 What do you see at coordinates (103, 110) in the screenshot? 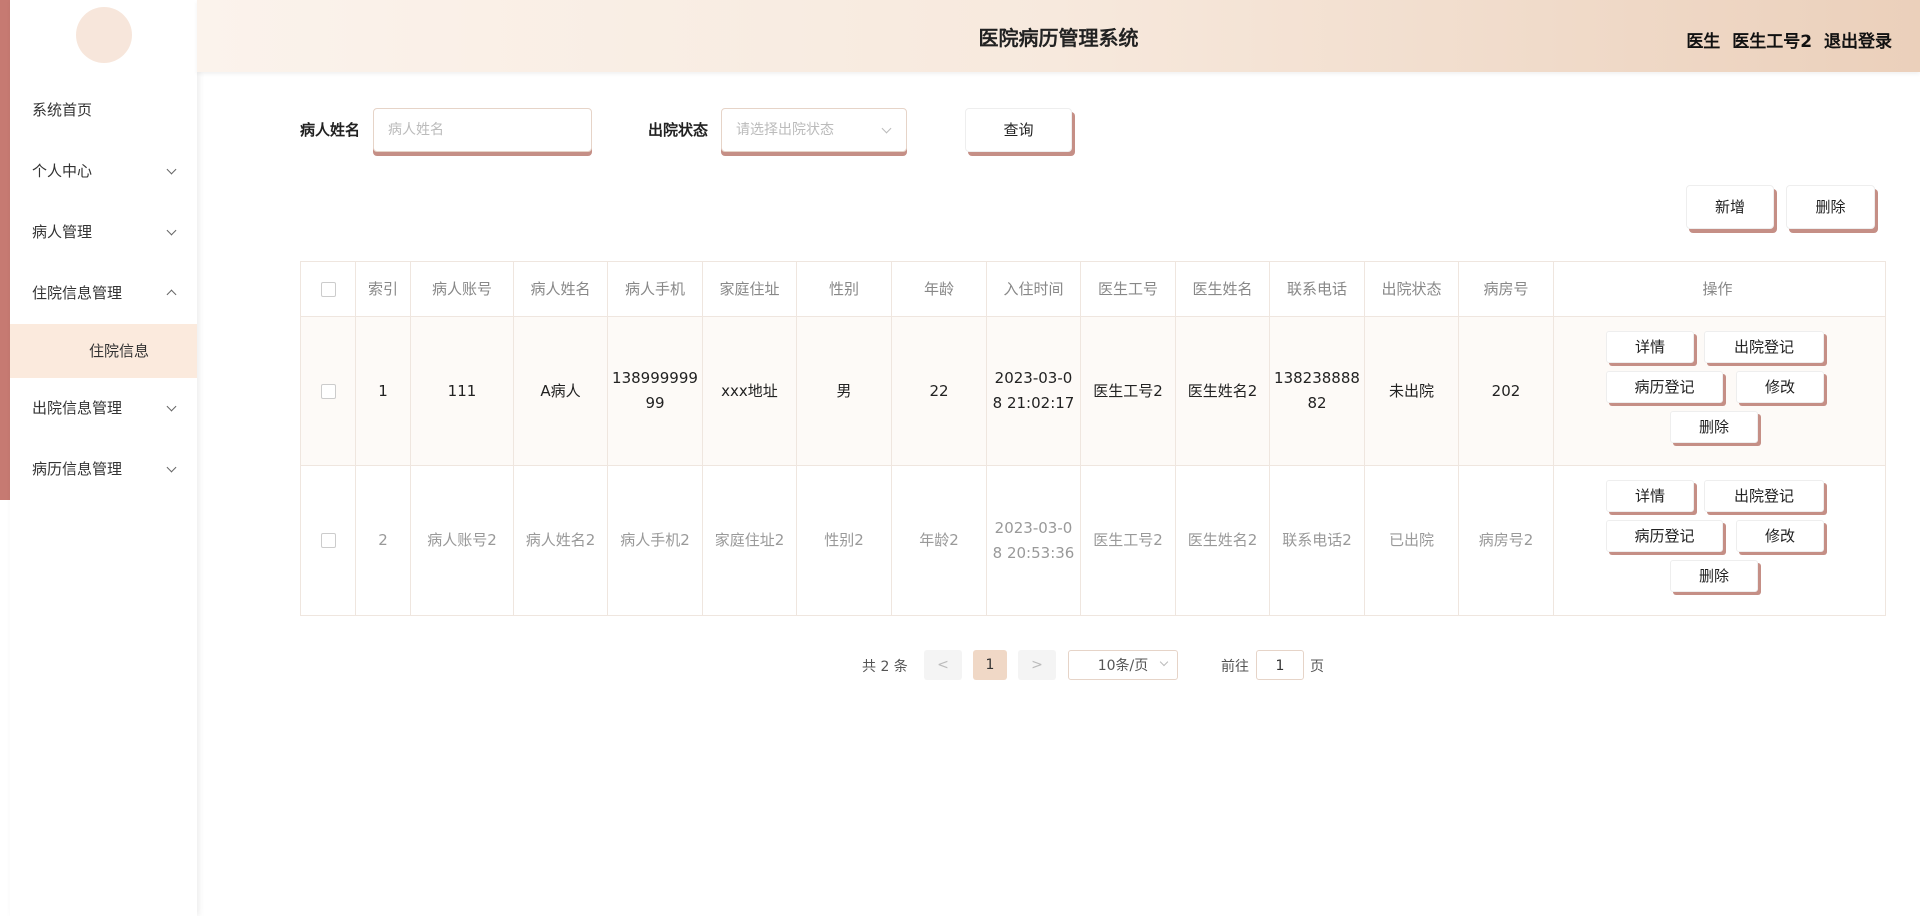
I see `sidebar-item-home: 系统首页` at bounding box center [103, 110].